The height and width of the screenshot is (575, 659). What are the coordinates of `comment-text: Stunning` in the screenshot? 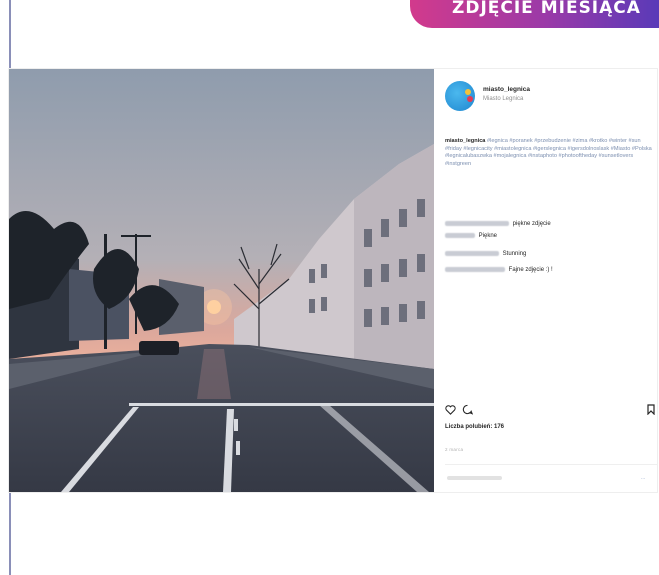 It's located at (514, 254).